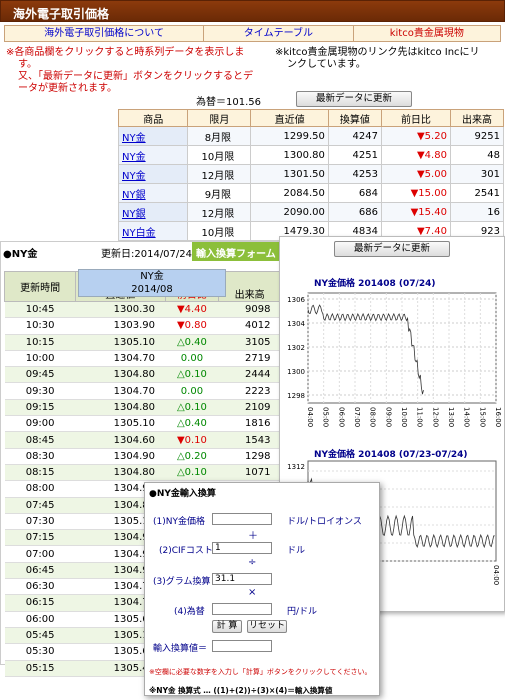 The width and height of the screenshot is (505, 700). Describe the element at coordinates (415, 193) in the screenshot. I see `cell: ▼15.00` at that location.